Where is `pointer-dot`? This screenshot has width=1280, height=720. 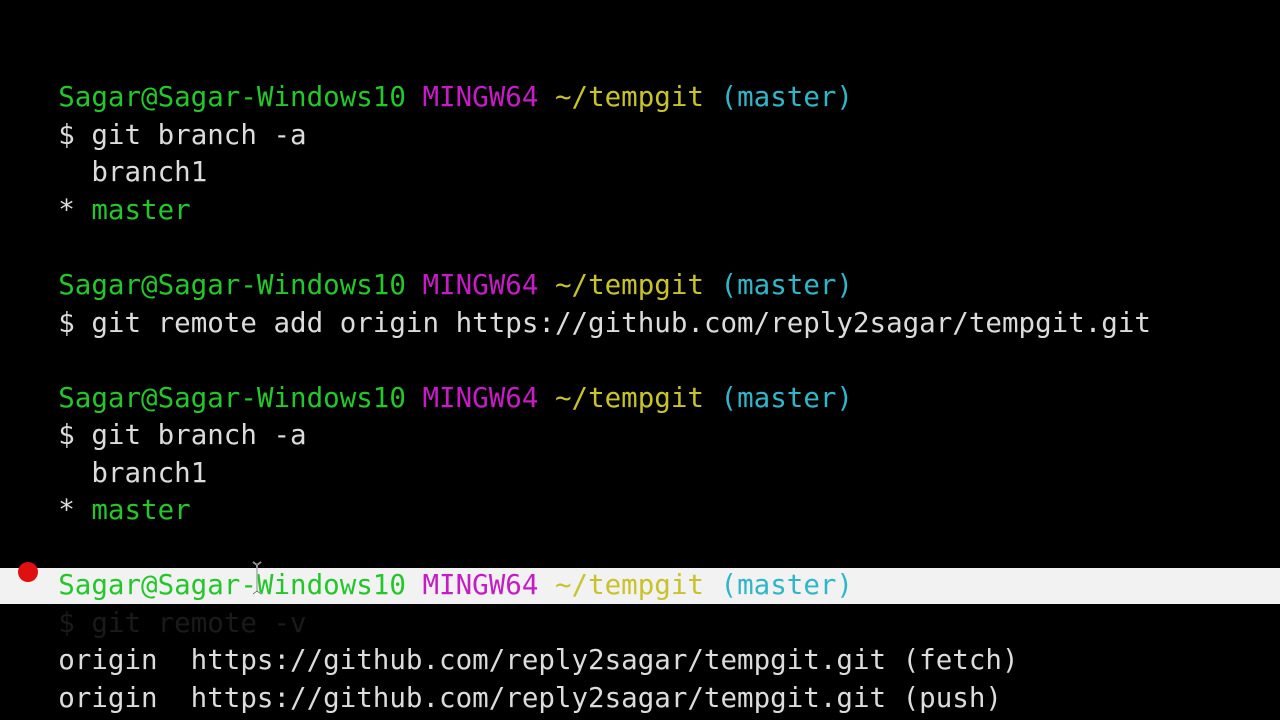 pointer-dot is located at coordinates (28, 572).